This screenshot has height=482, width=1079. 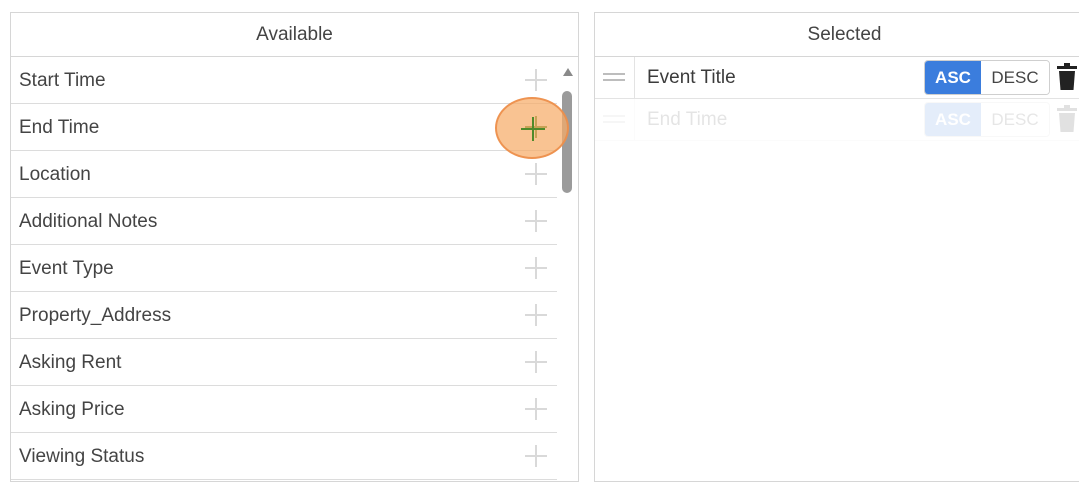 I want to click on selected-list: Event Title ASC DESC End Time ASC DESC, so click(x=837, y=99).